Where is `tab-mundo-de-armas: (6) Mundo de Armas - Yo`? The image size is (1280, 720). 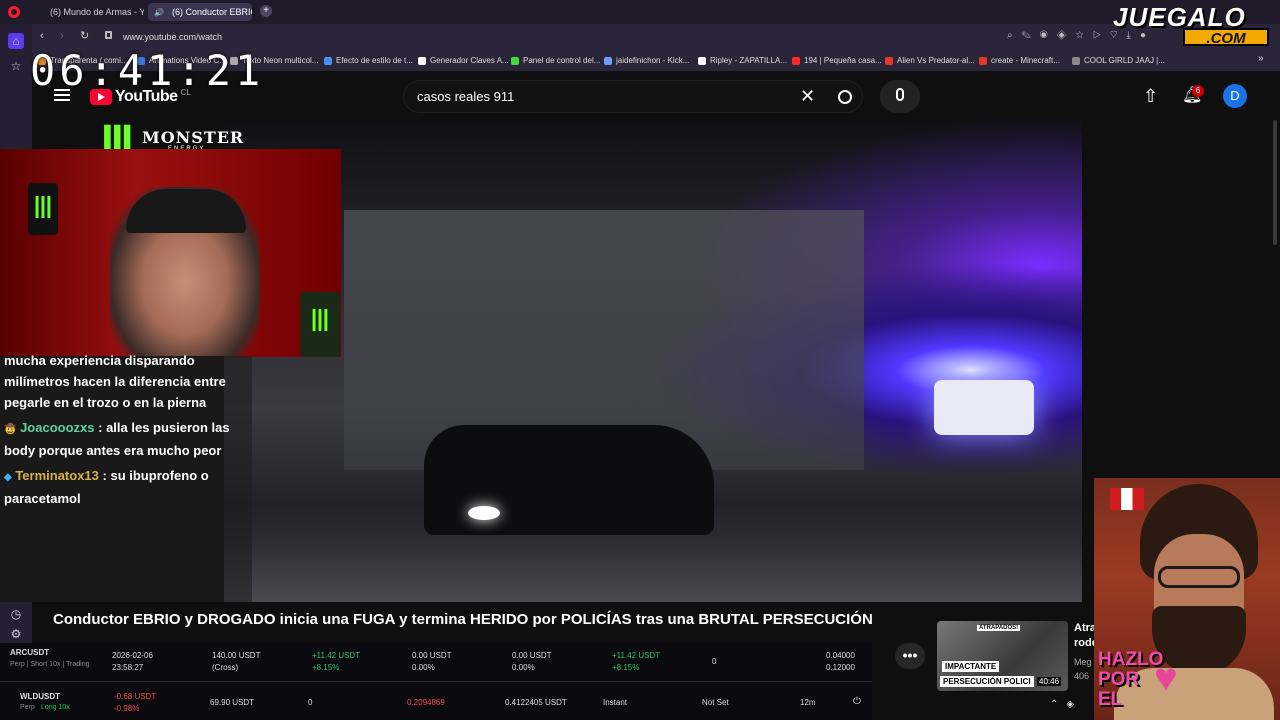
tab-mundo-de-armas: (6) Mundo de Armas - Yo is located at coordinates (92, 12).